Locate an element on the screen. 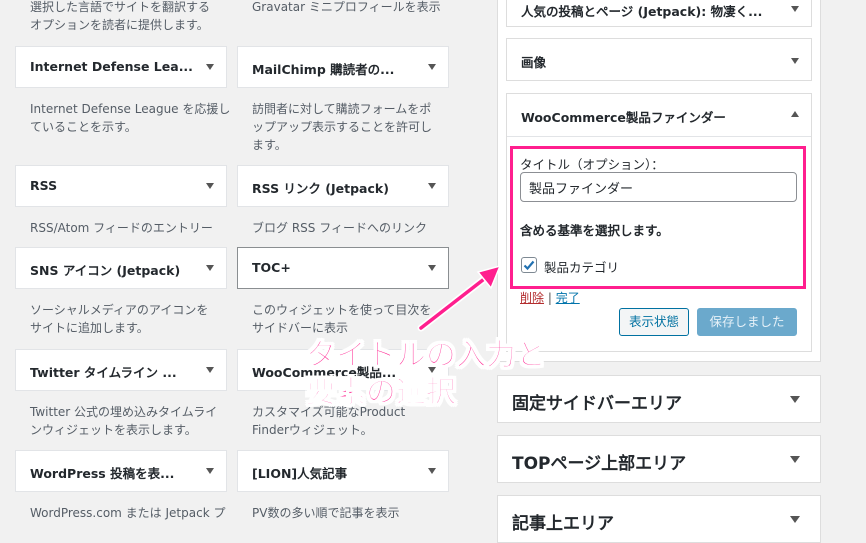 Image resolution: width=866 pixels, height=543 pixels. annotation-text-line2: 要素の選択 is located at coordinates (381, 393).